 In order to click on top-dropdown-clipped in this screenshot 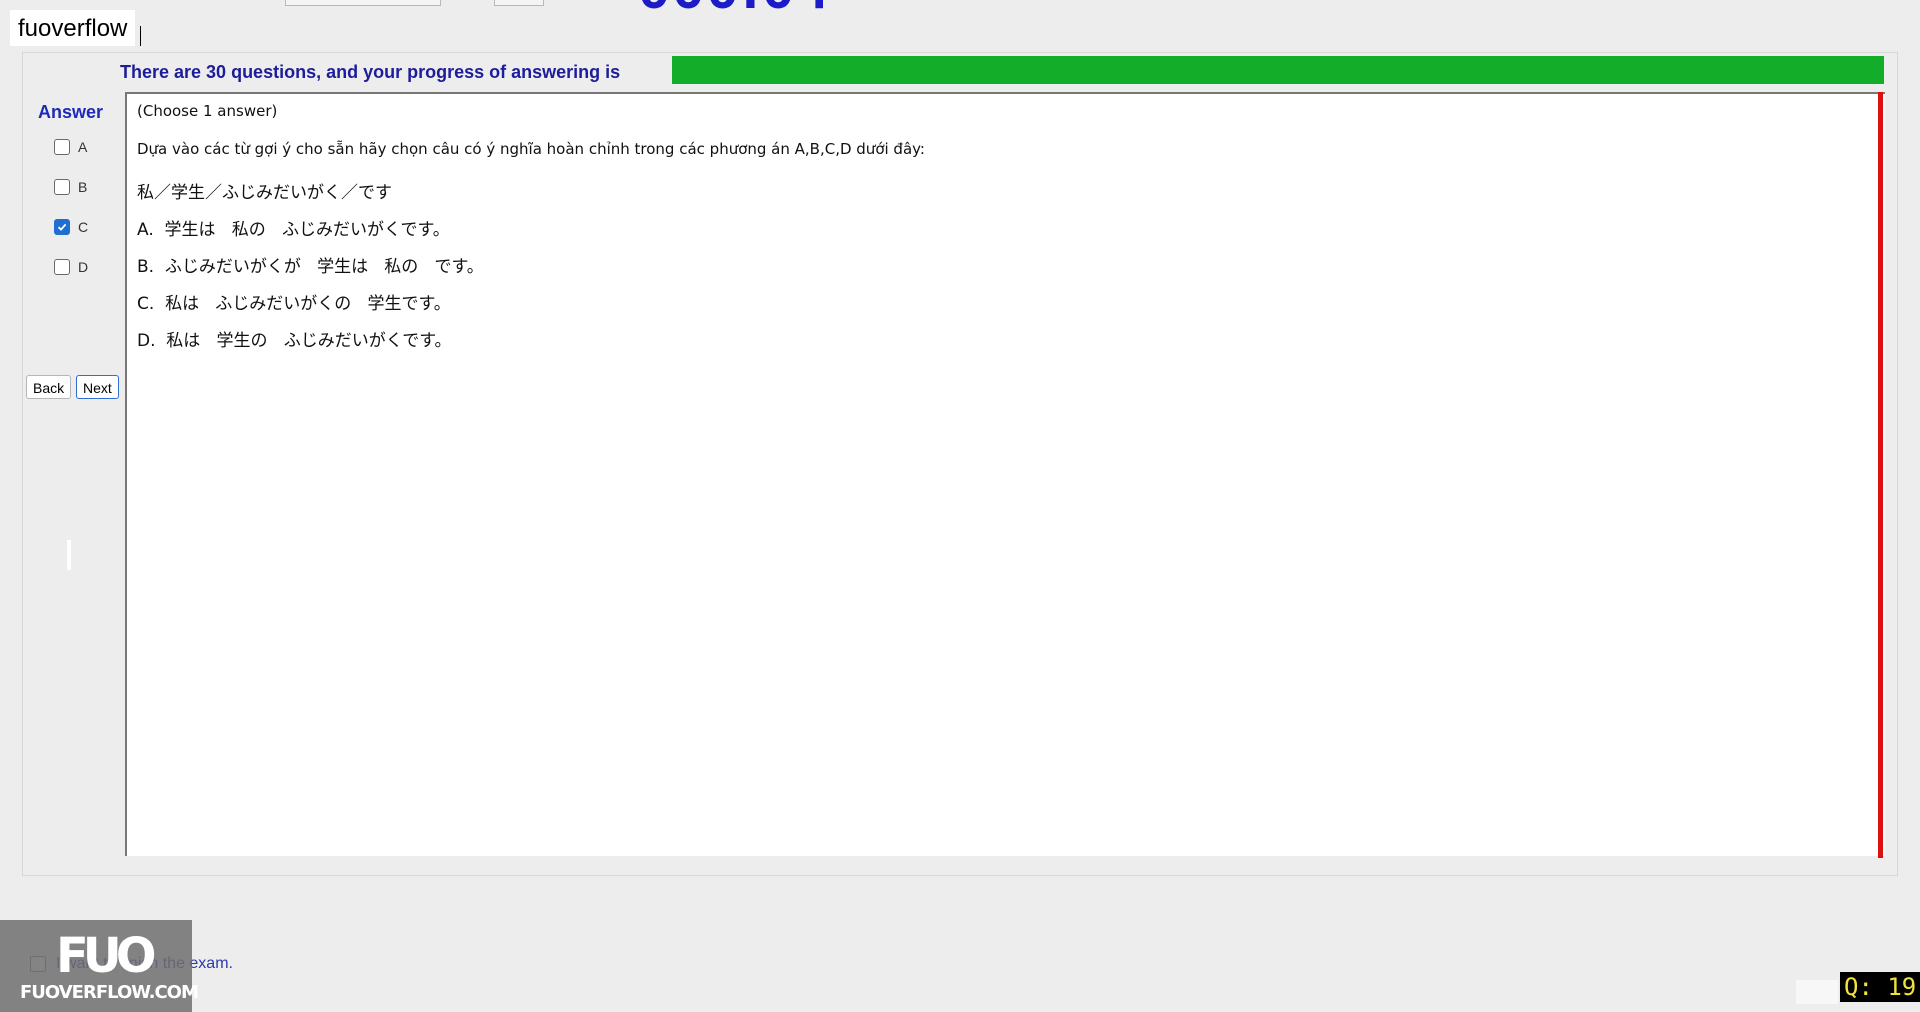, I will do `click(363, 3)`.